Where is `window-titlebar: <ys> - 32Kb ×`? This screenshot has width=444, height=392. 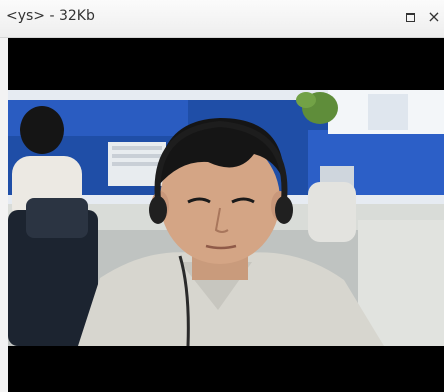 window-titlebar: <ys> - 32Kb × is located at coordinates (222, 19).